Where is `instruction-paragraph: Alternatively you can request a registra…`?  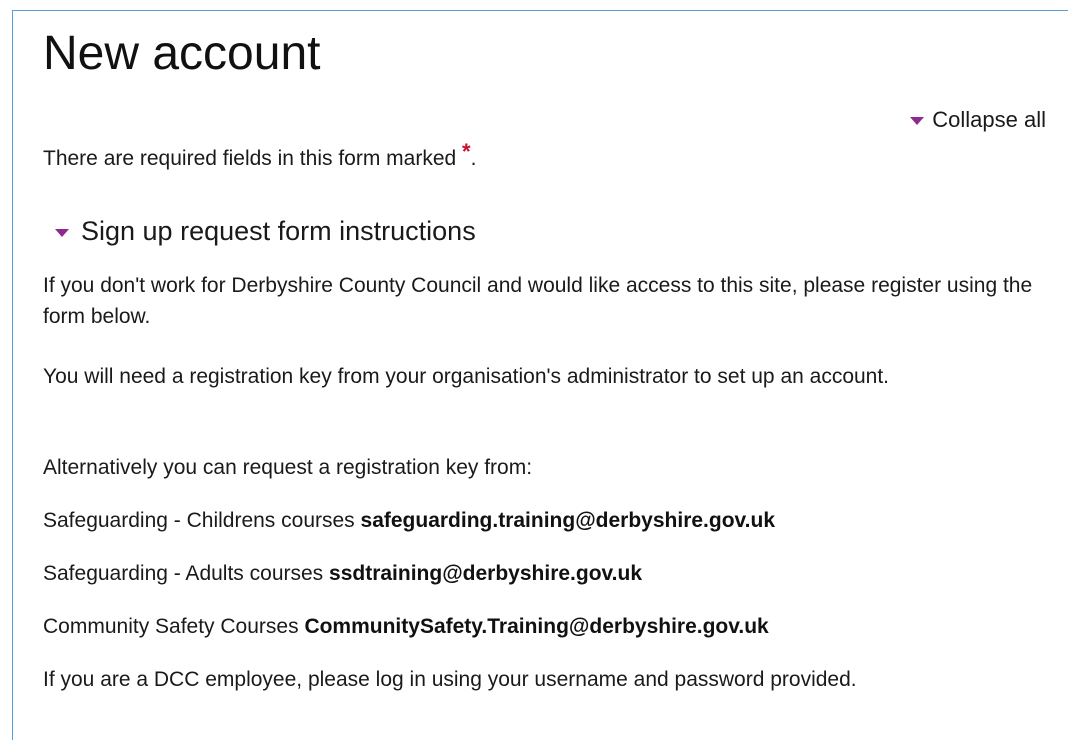
instruction-paragraph: Alternatively you can request a registra… is located at coordinates (288, 467).